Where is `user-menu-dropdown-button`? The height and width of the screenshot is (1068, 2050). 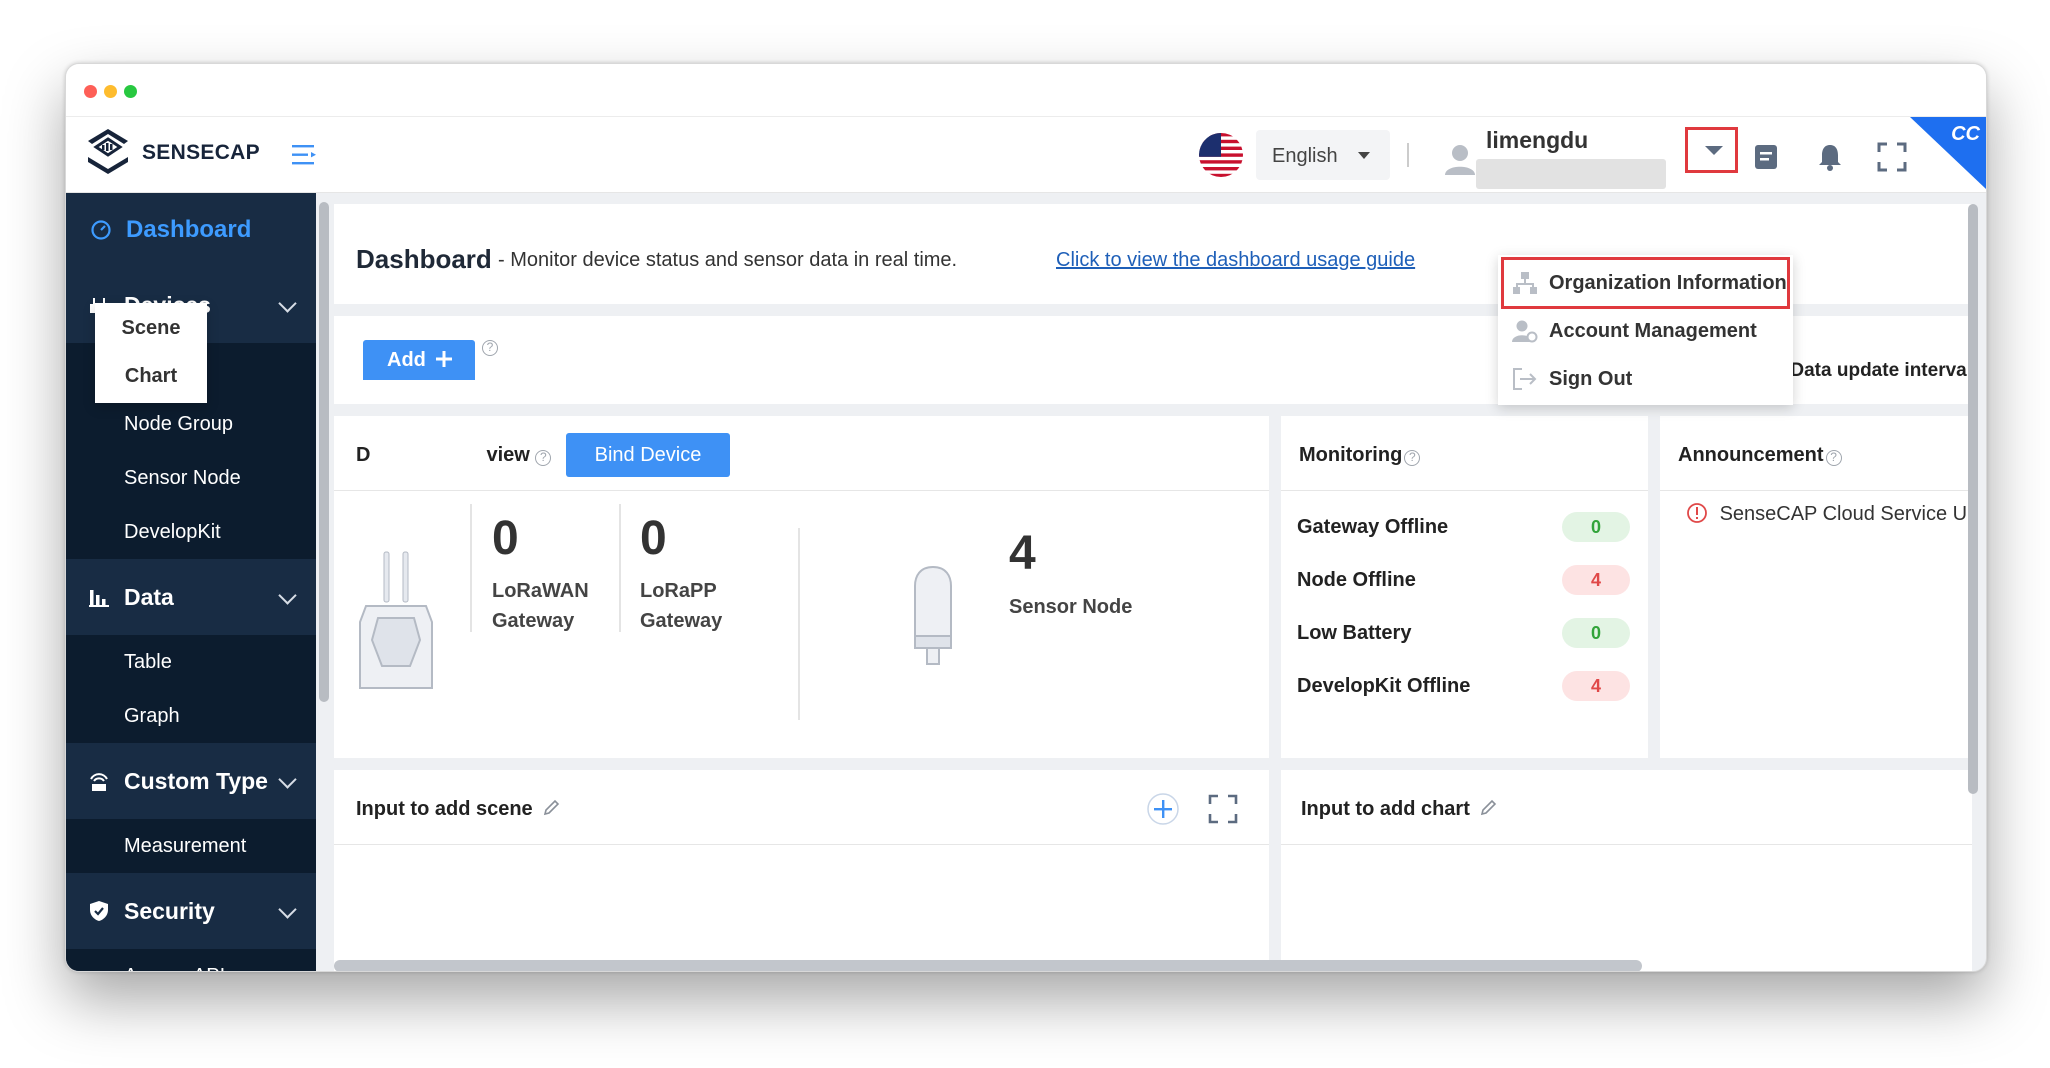 user-menu-dropdown-button is located at coordinates (1711, 150).